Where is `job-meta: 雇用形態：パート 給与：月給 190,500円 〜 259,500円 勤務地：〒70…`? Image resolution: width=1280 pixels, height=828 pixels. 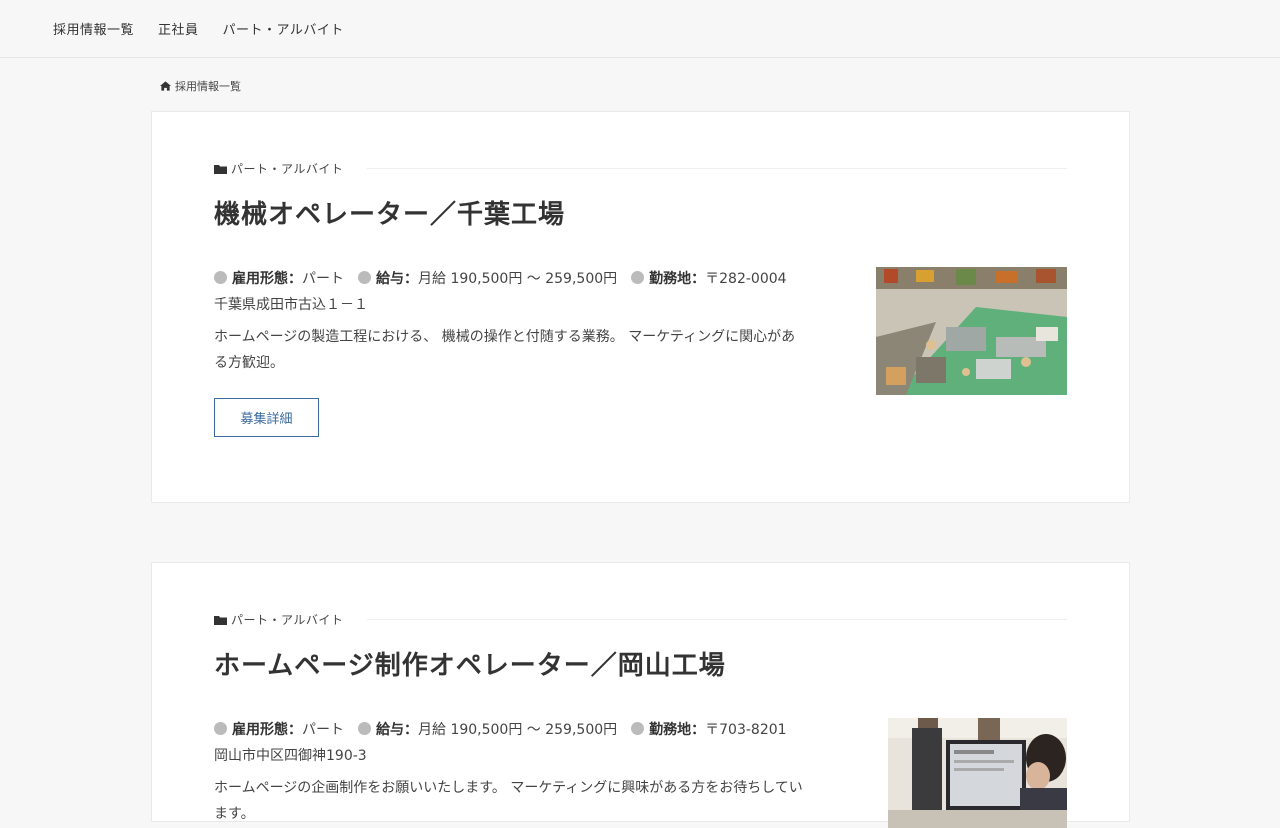
job-meta: 雇用形態：パート 給与：月給 190,500円 〜 259,500円 勤務地：〒70… is located at coordinates (509, 743).